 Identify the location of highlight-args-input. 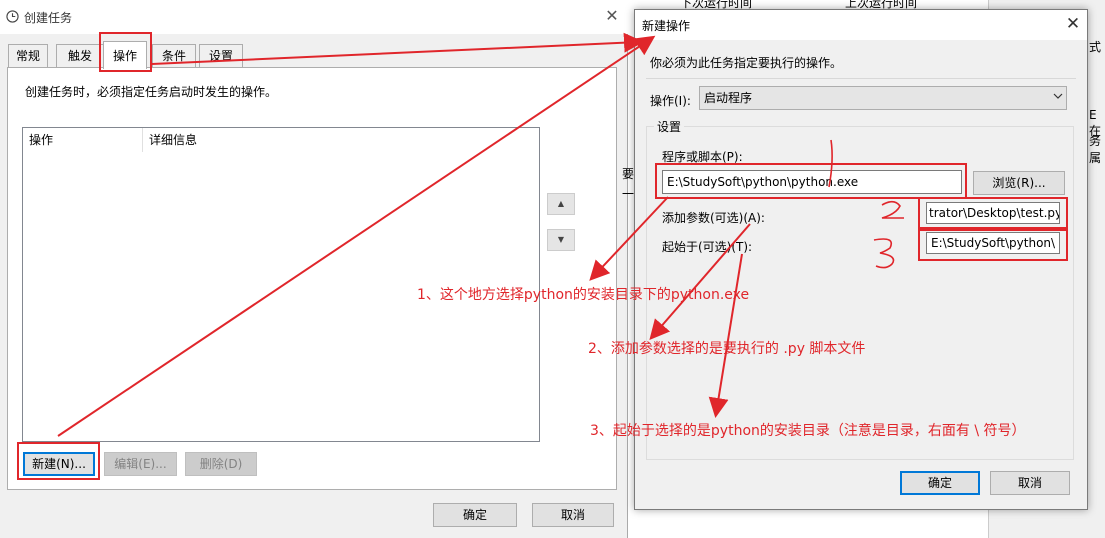
(993, 213).